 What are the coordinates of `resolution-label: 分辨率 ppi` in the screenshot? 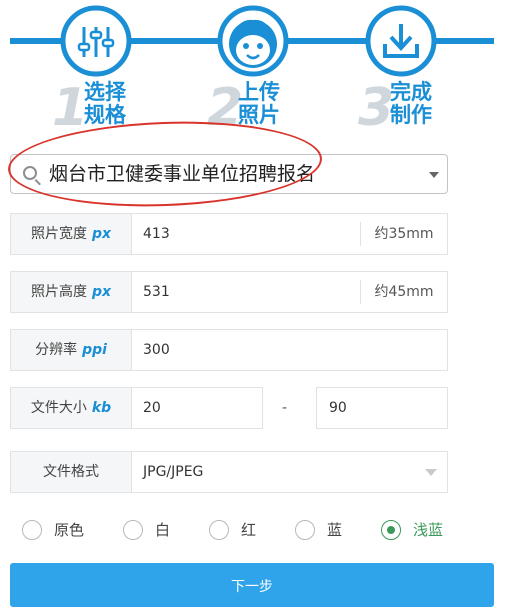 It's located at (71, 350).